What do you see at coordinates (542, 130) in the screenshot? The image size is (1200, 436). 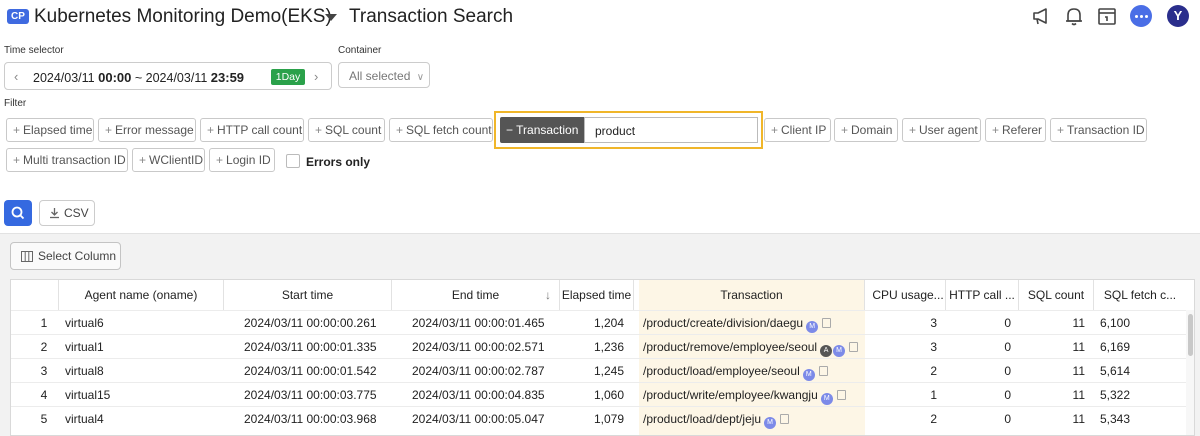 I see `transaction-filter-chip: − Transaction` at bounding box center [542, 130].